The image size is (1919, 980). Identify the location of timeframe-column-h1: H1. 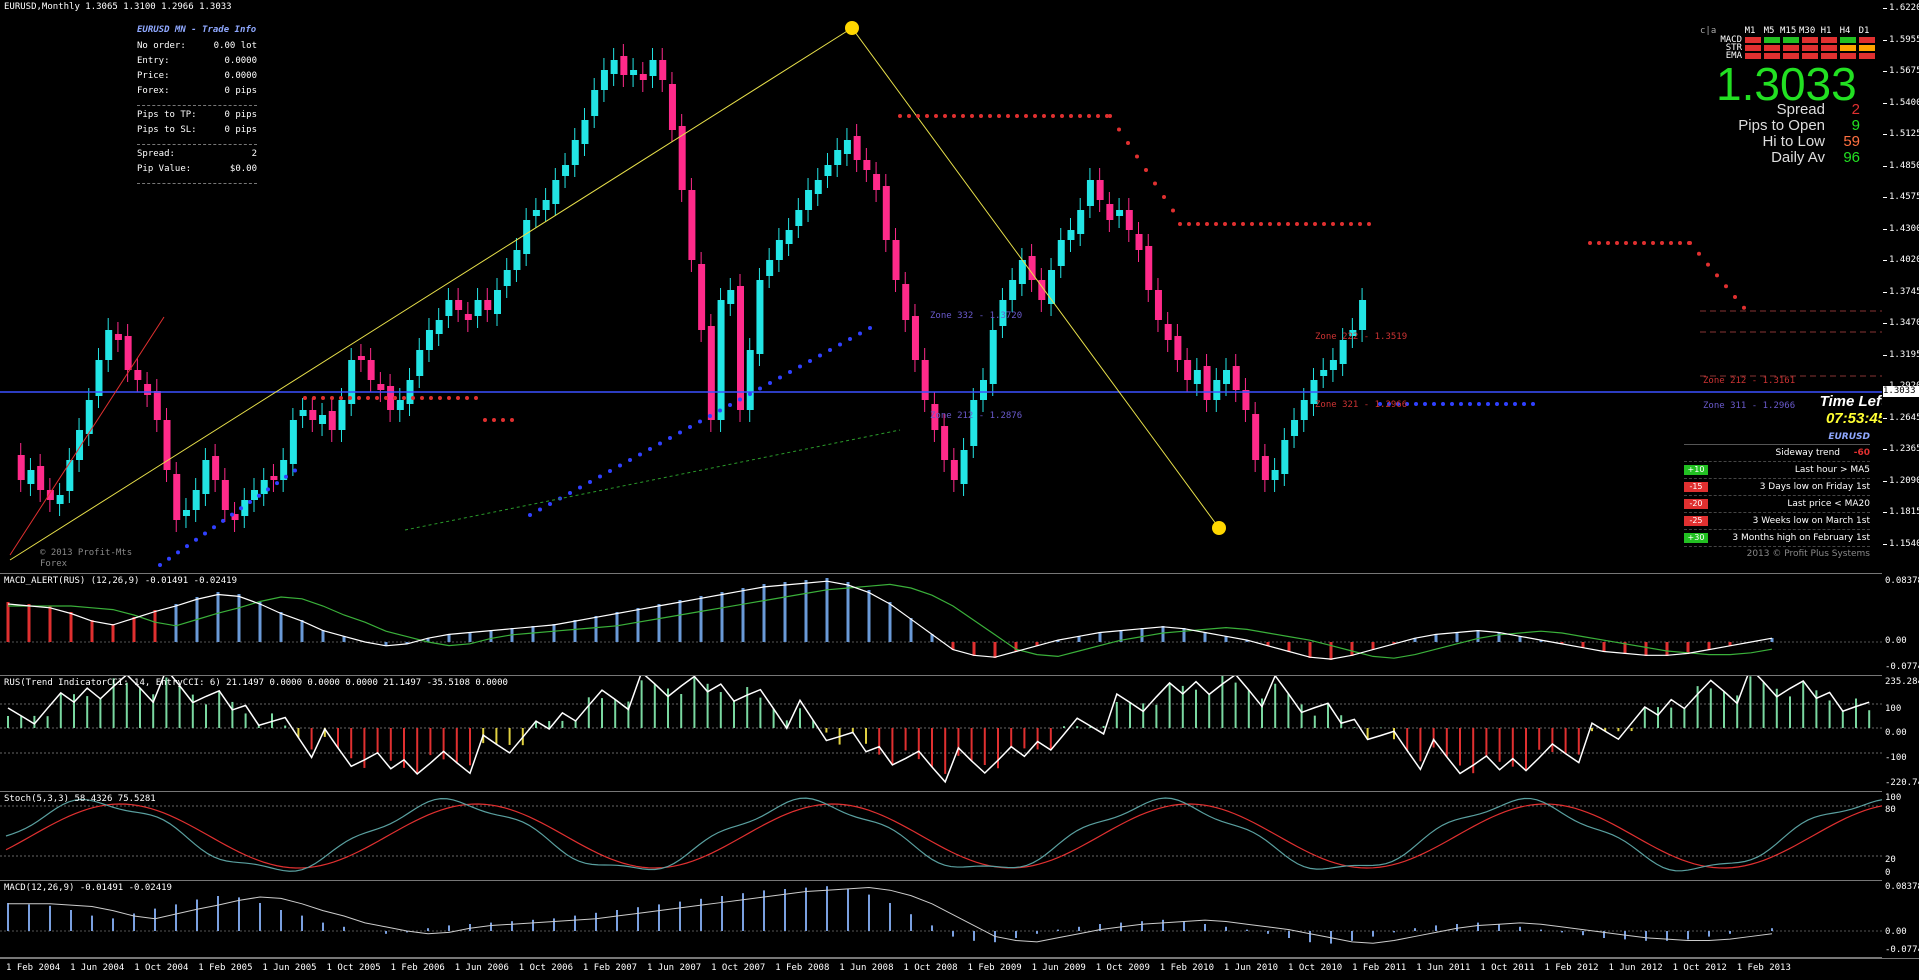
(1826, 31).